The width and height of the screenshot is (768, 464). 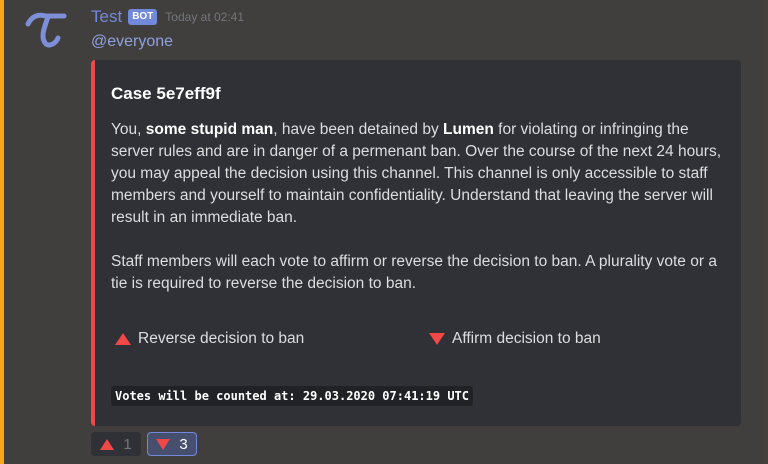 I want to click on reactions-bar: 1 3, so click(x=147, y=444).